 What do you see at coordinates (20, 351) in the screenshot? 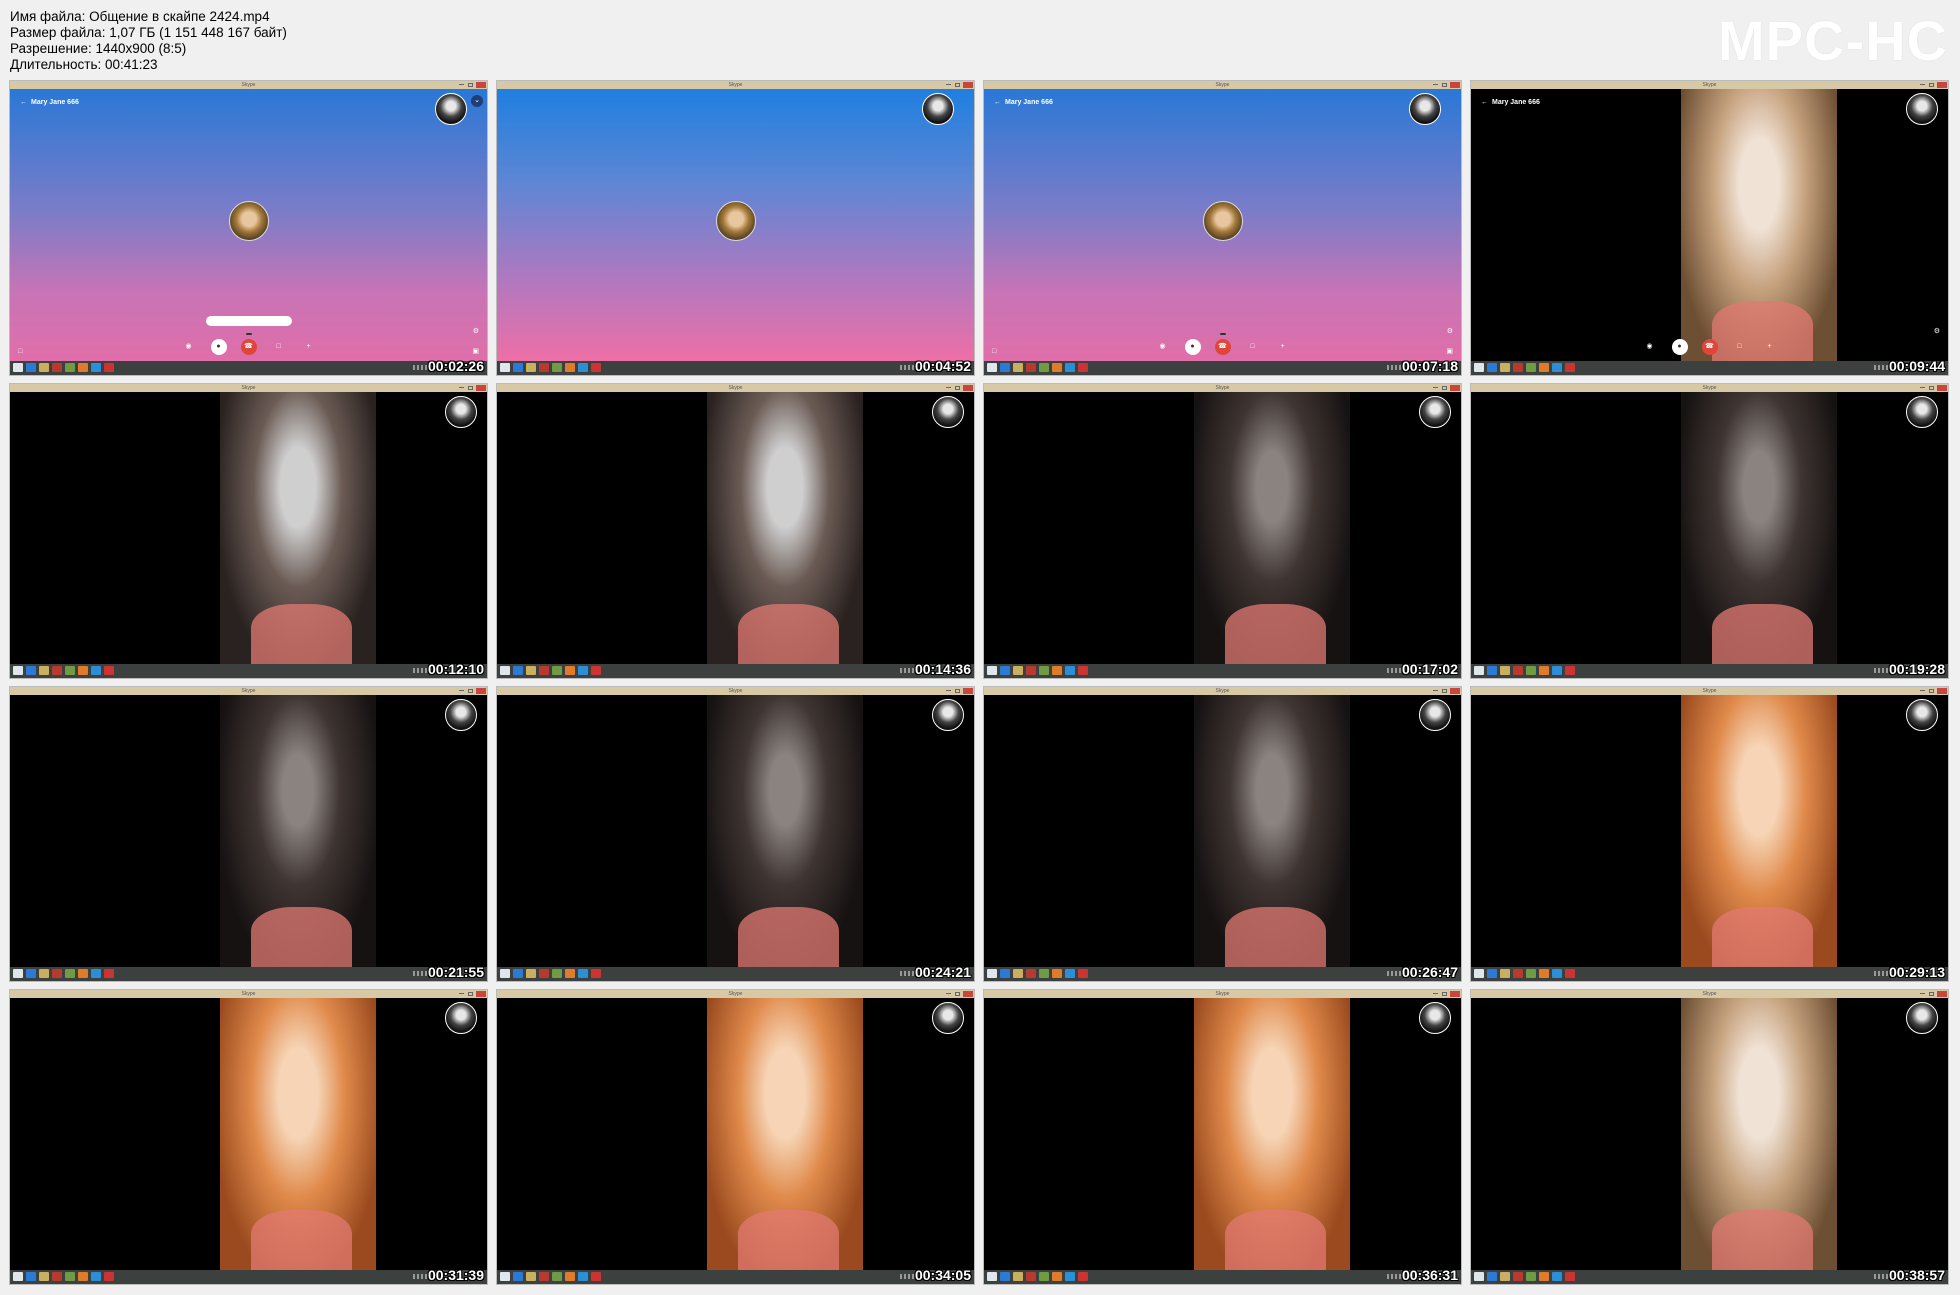
I see `chat-icon: □` at bounding box center [20, 351].